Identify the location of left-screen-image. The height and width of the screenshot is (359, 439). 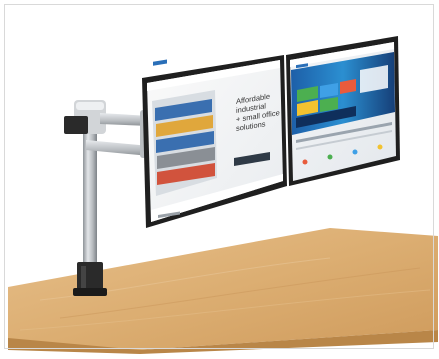
(184, 143).